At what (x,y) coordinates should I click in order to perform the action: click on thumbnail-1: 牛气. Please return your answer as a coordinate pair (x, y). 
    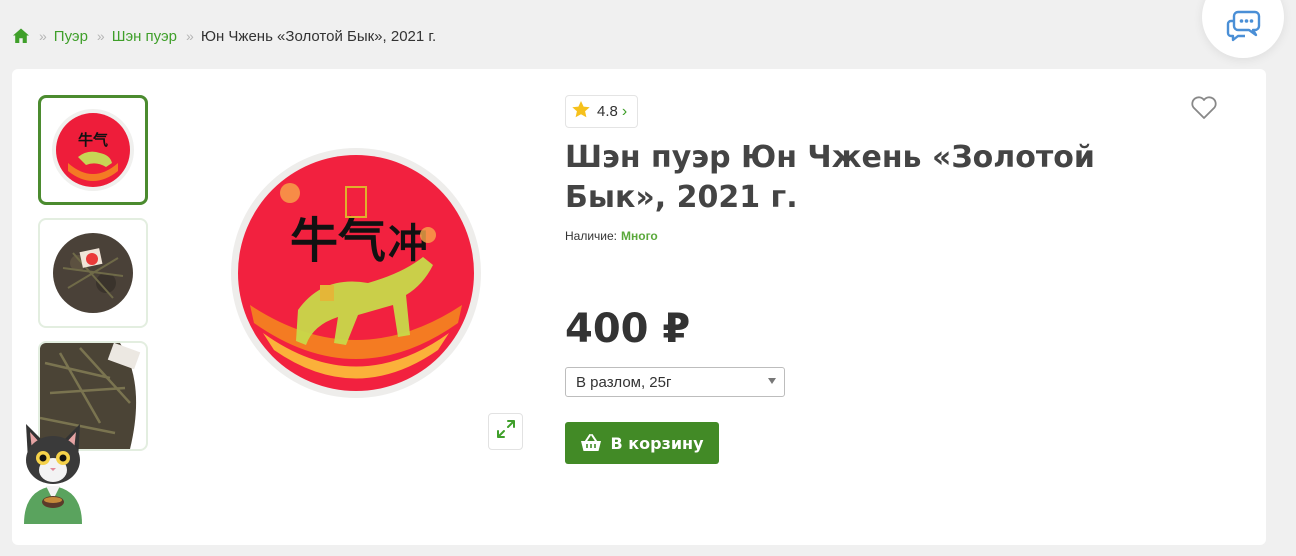
    Looking at the image, I should click on (93, 150).